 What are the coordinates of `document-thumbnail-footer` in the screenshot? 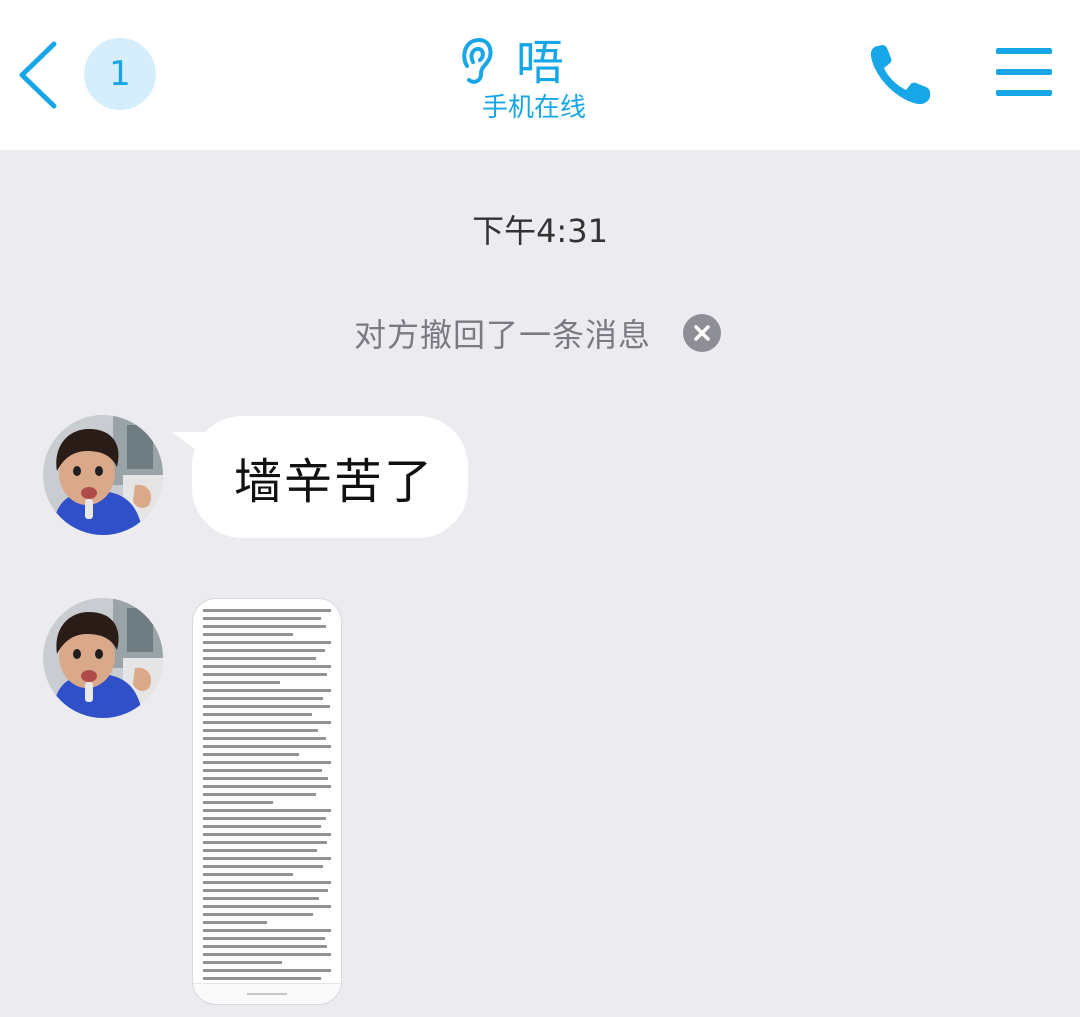 It's located at (267, 993).